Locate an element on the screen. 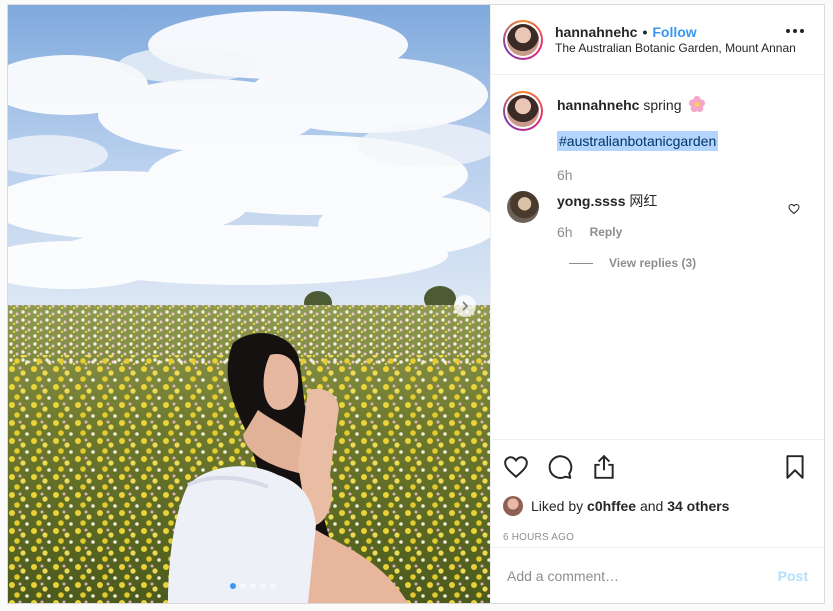  view-replies-label: View replies (3) is located at coordinates (653, 263).